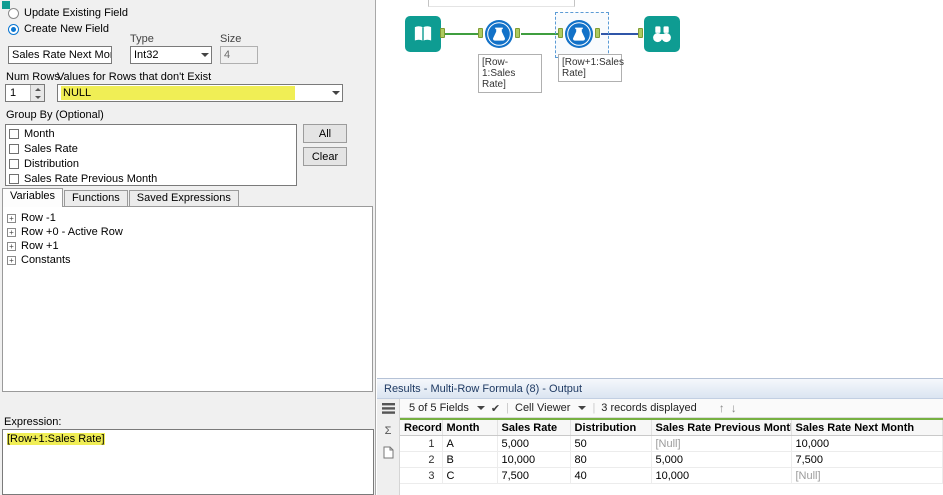 This screenshot has height=495, width=943. What do you see at coordinates (421, 427) in the screenshot?
I see `column-header: Record` at bounding box center [421, 427].